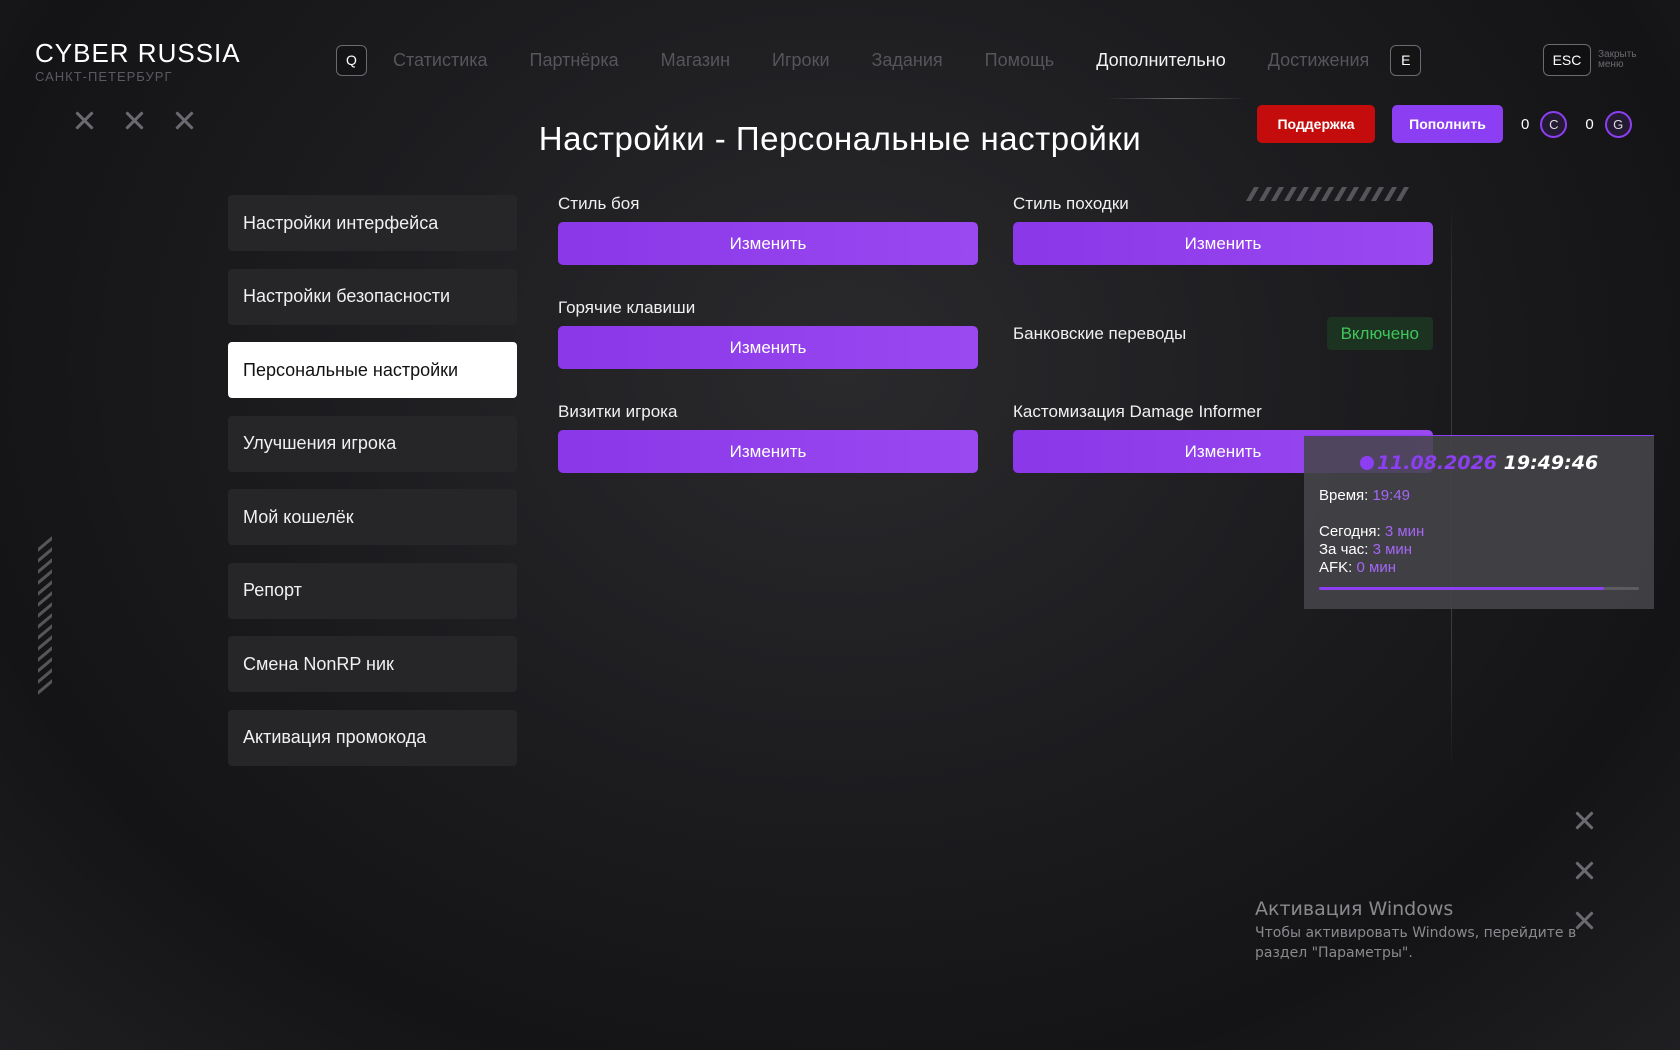 Image resolution: width=1680 pixels, height=1050 pixels. What do you see at coordinates (599, 203) in the screenshot?
I see `setting-label: Стиль боя` at bounding box center [599, 203].